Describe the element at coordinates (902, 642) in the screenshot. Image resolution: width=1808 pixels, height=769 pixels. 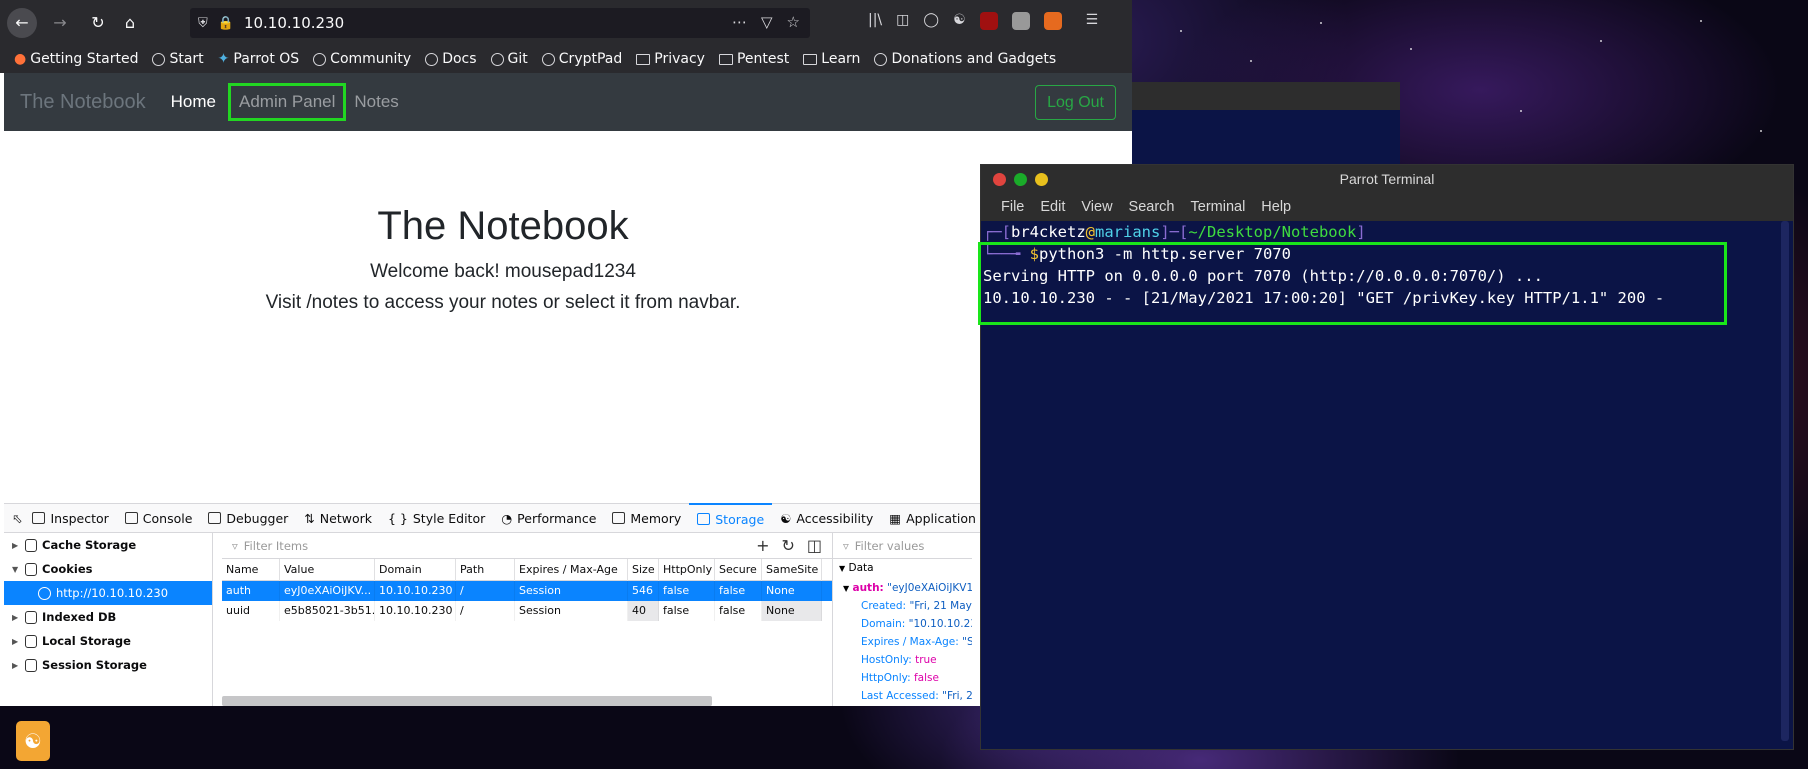
I see `data-expires-row: Expires / Max-Age: "Session"` at that location.